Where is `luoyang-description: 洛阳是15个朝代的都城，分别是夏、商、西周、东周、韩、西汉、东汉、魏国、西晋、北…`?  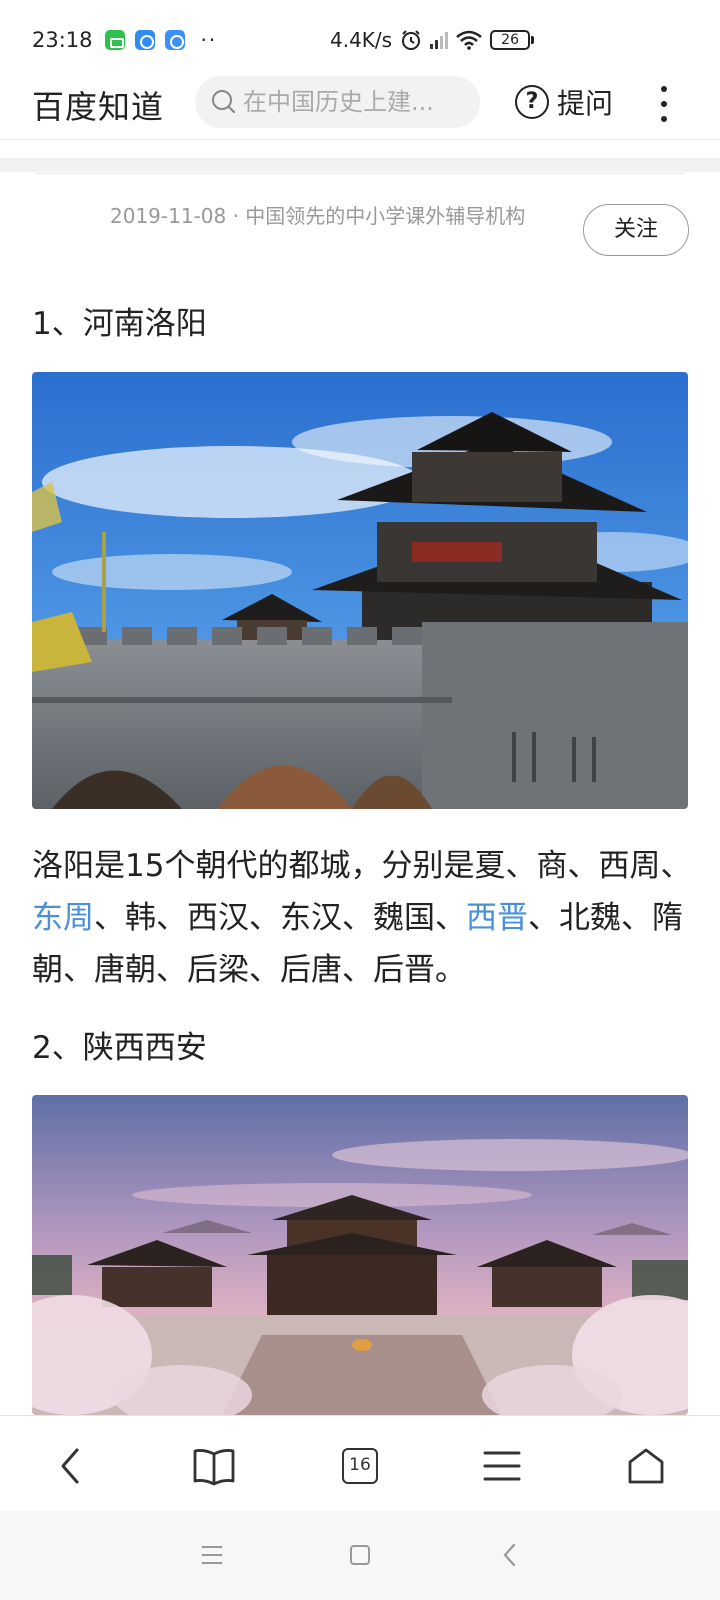
luoyang-description: 洛阳是15个朝代的都城，分别是夏、商、西周、东周、韩、西汉、东汉、魏国、西晋、北… is located at coordinates (362, 918).